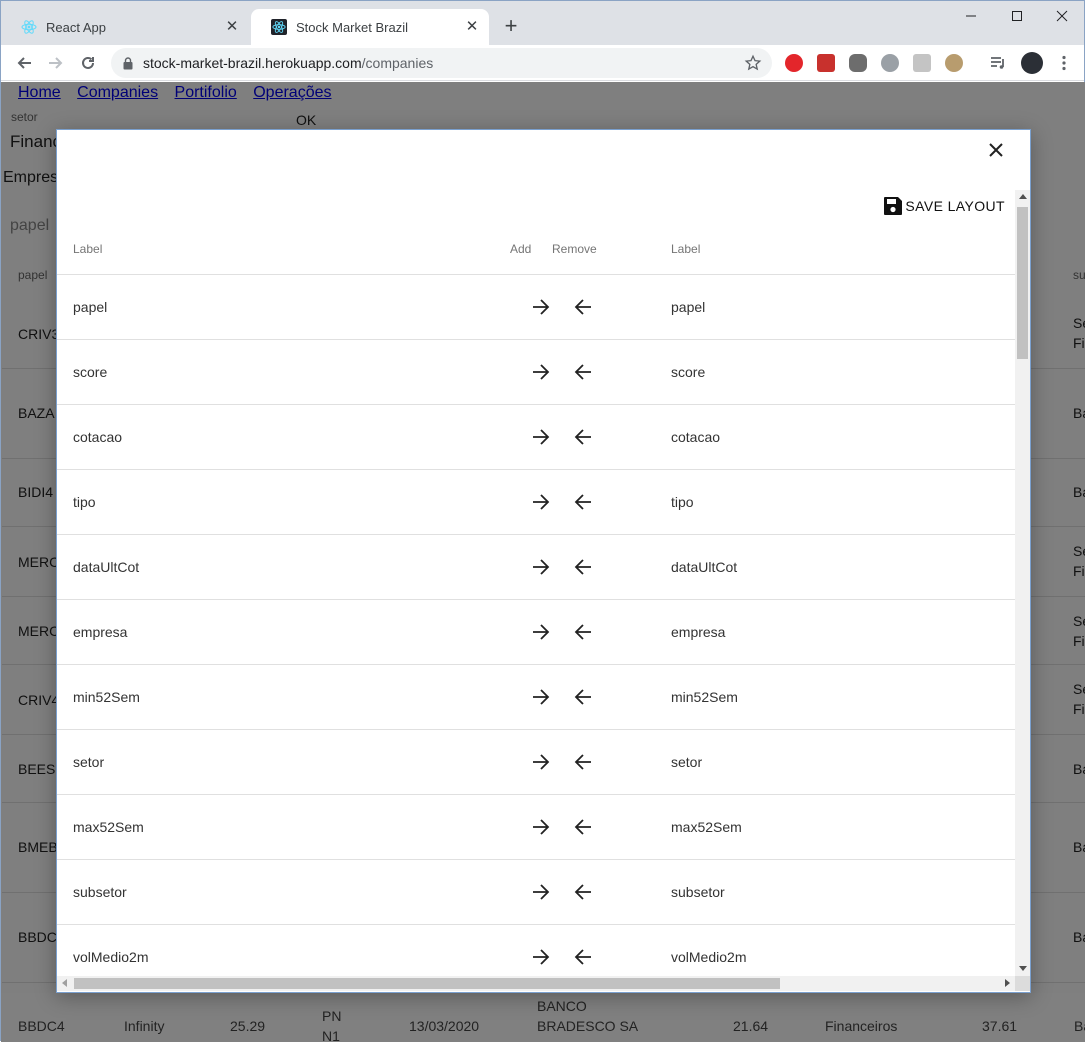  What do you see at coordinates (704, 697) in the screenshot?
I see `right-label: min52Sem` at bounding box center [704, 697].